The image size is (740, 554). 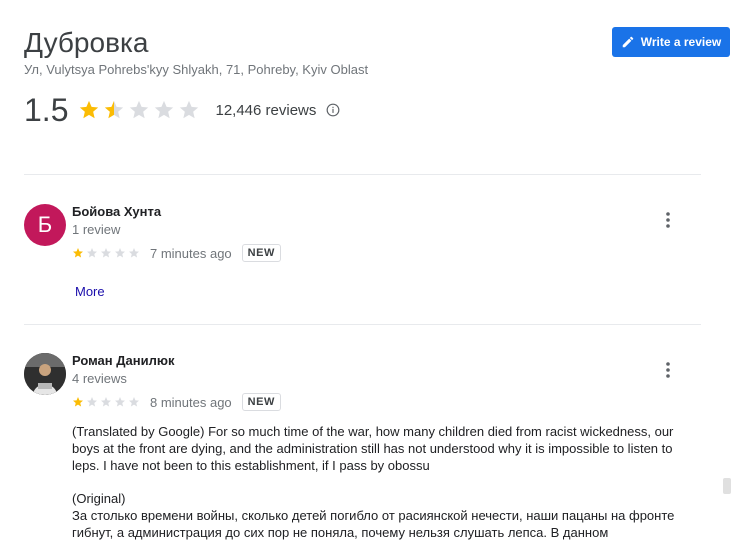 I want to click on review-time: 7 minutes ago, so click(x=191, y=253).